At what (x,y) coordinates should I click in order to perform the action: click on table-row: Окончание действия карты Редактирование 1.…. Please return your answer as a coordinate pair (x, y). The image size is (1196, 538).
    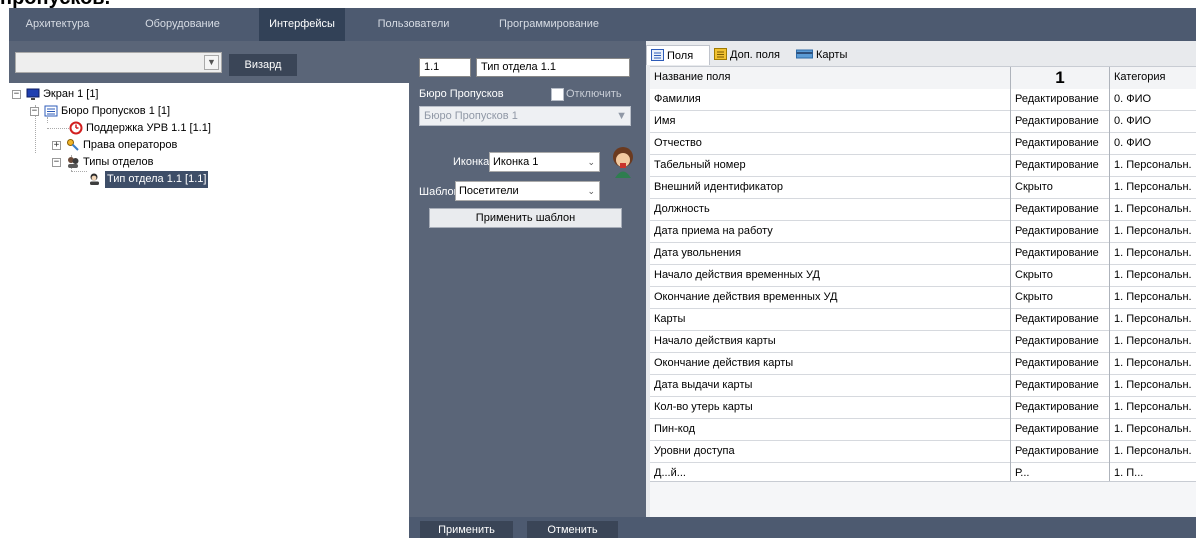
    Looking at the image, I should click on (923, 364).